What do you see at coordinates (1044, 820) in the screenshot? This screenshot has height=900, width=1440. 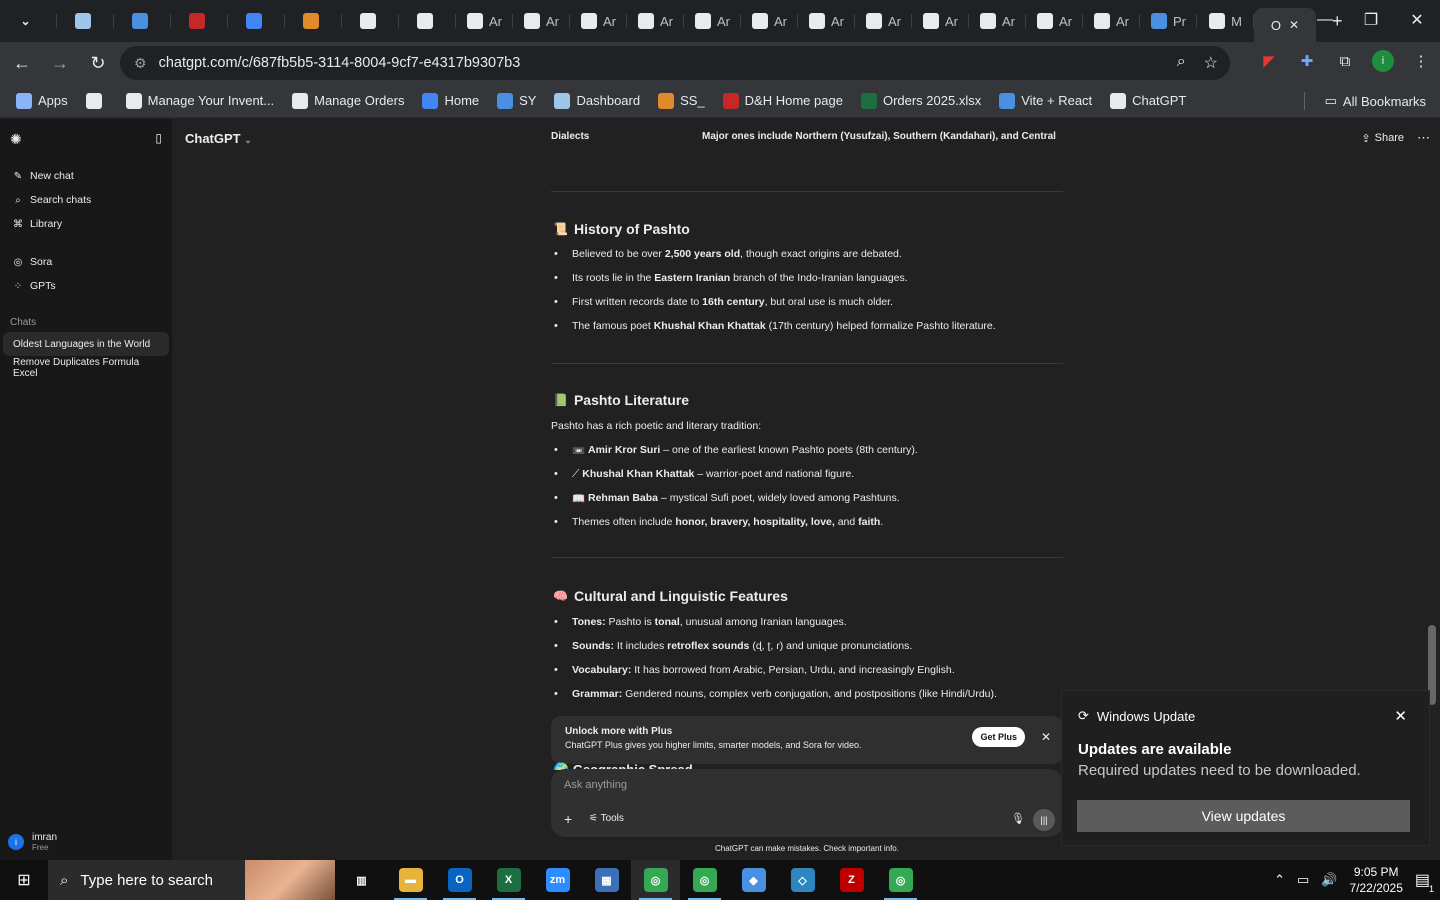 I see `voice-mode-icon: |||` at bounding box center [1044, 820].